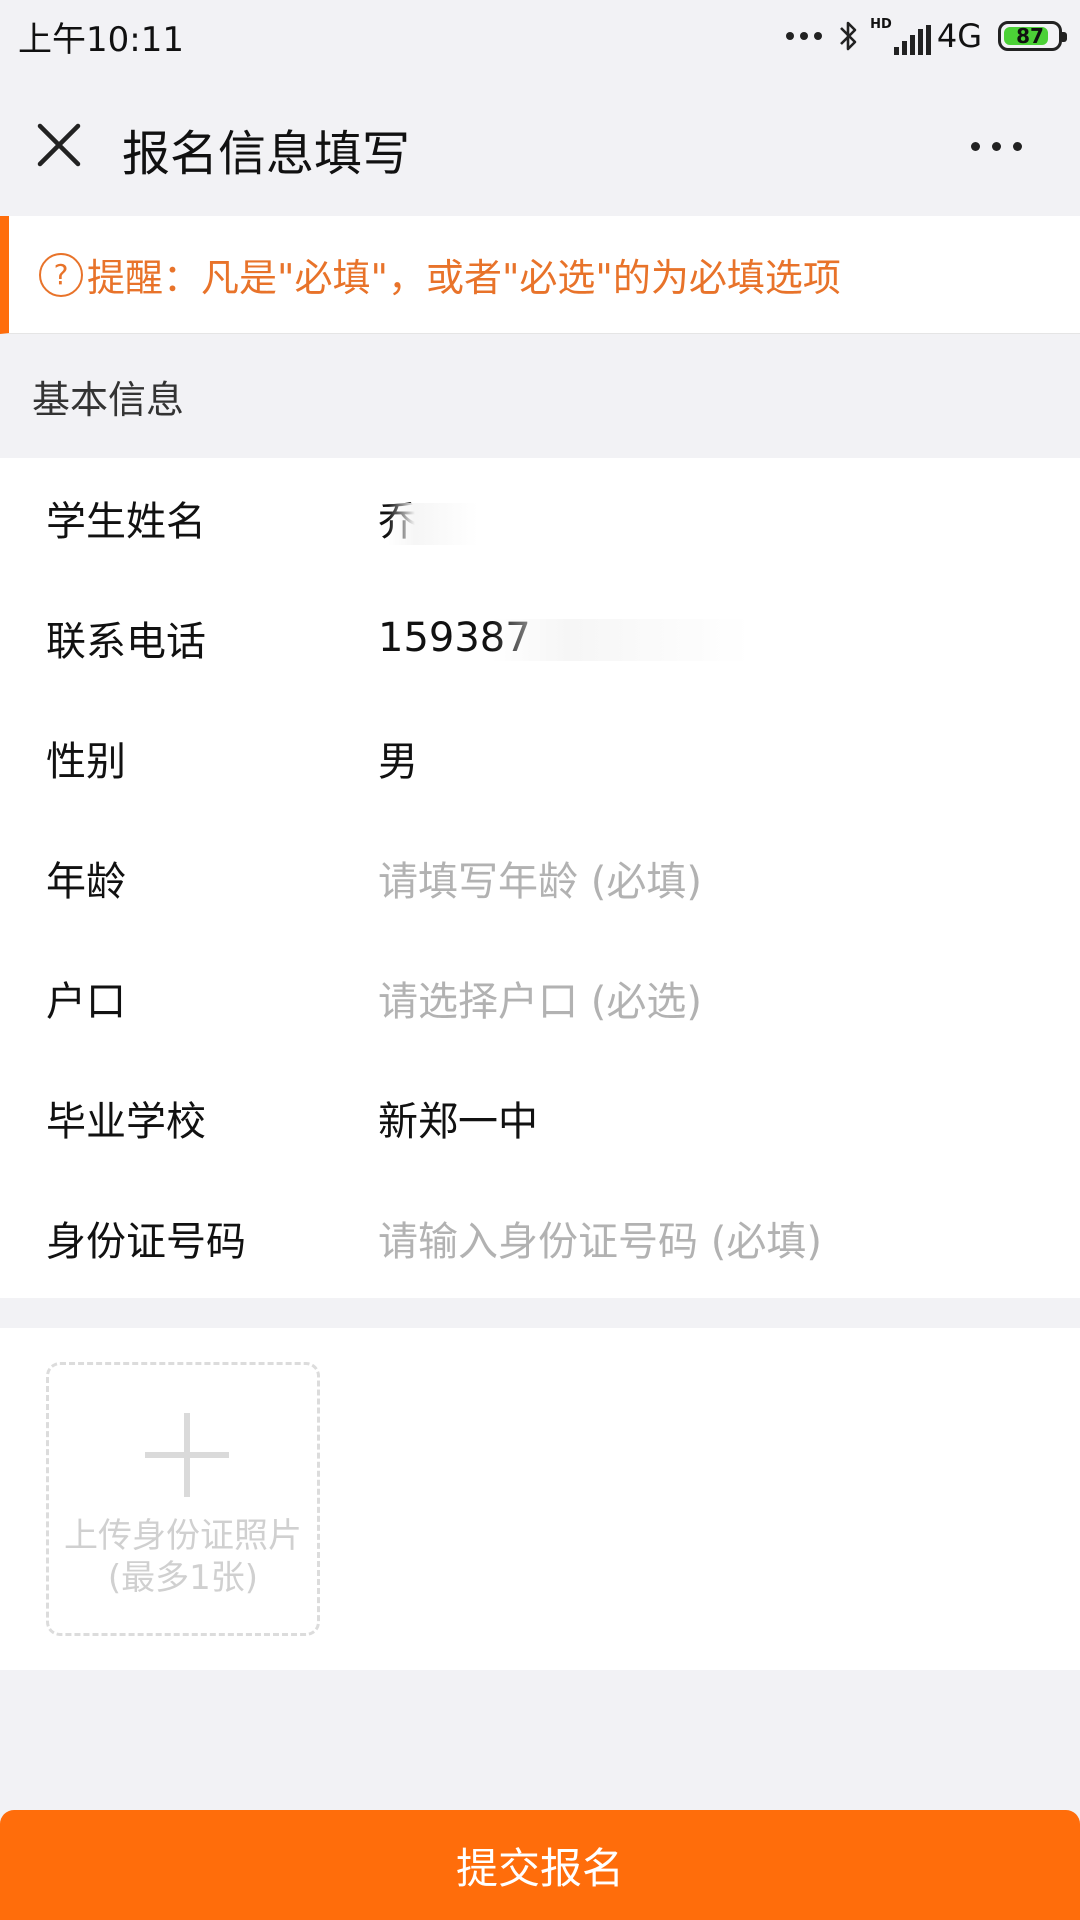  What do you see at coordinates (183, 1578) in the screenshot?
I see `upload-label-line2: (最多1张)` at bounding box center [183, 1578].